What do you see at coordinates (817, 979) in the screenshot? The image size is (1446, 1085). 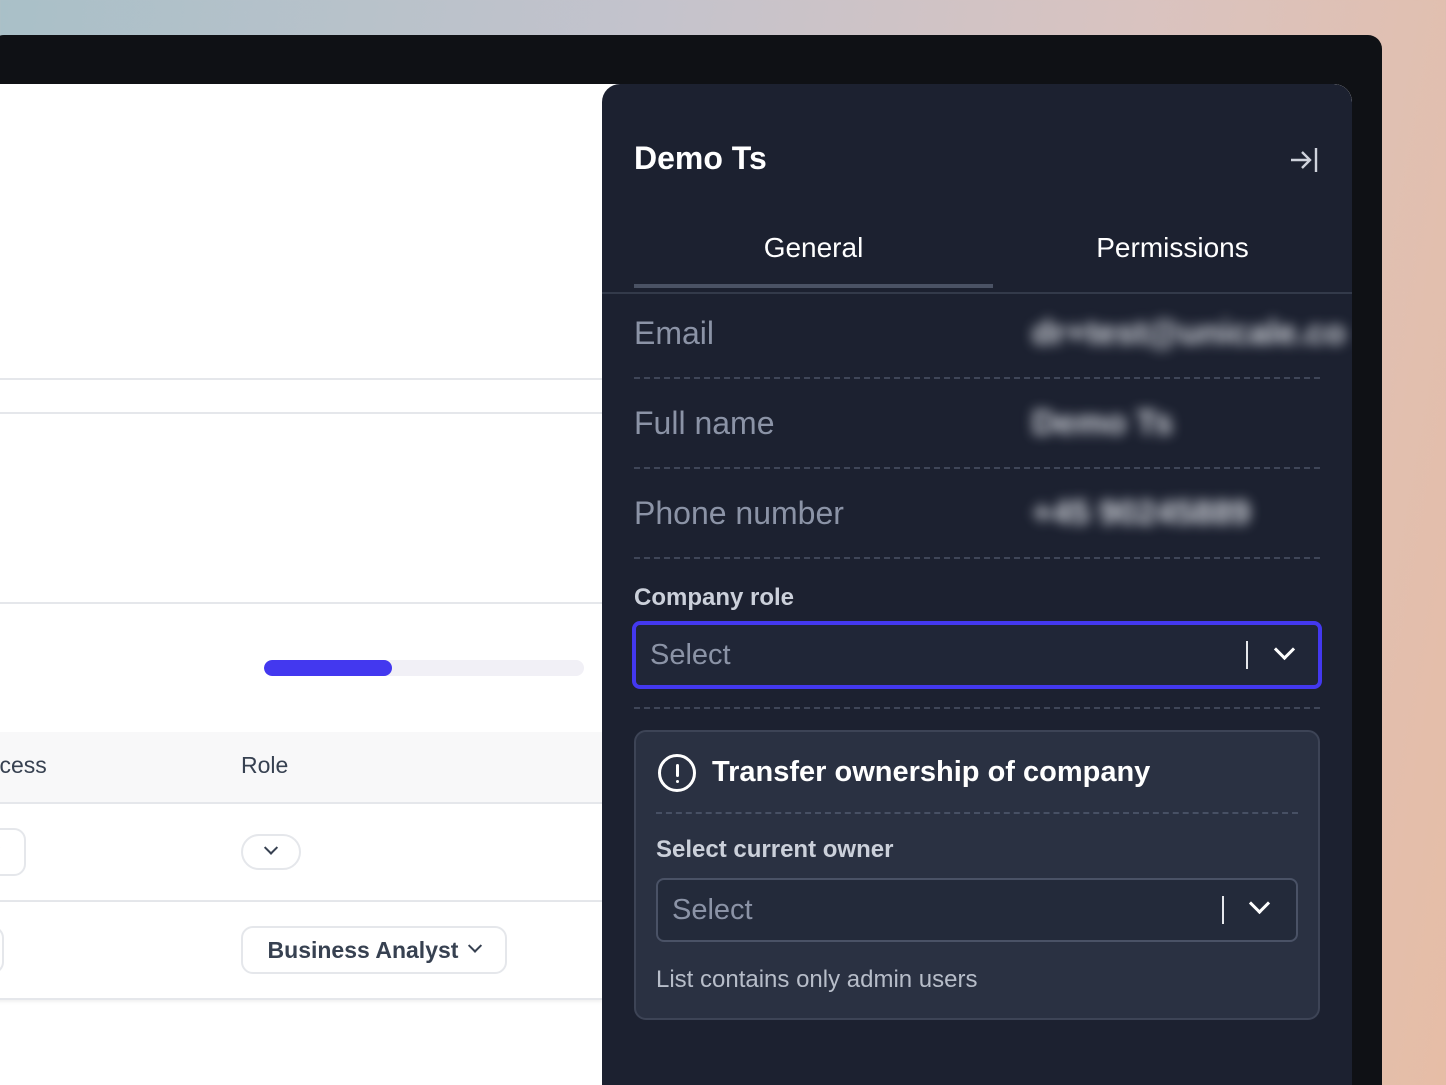 I see `helper-text: List contains only admin users` at bounding box center [817, 979].